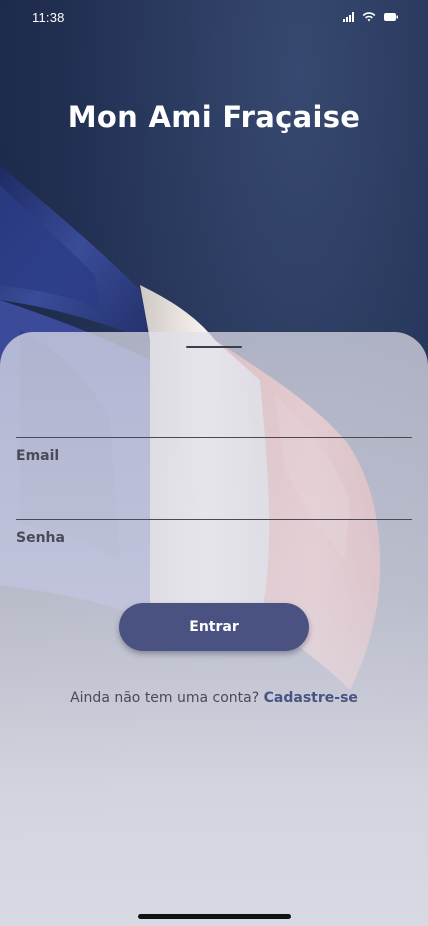  Describe the element at coordinates (214, 347) in the screenshot. I see `sheet-handle` at that location.